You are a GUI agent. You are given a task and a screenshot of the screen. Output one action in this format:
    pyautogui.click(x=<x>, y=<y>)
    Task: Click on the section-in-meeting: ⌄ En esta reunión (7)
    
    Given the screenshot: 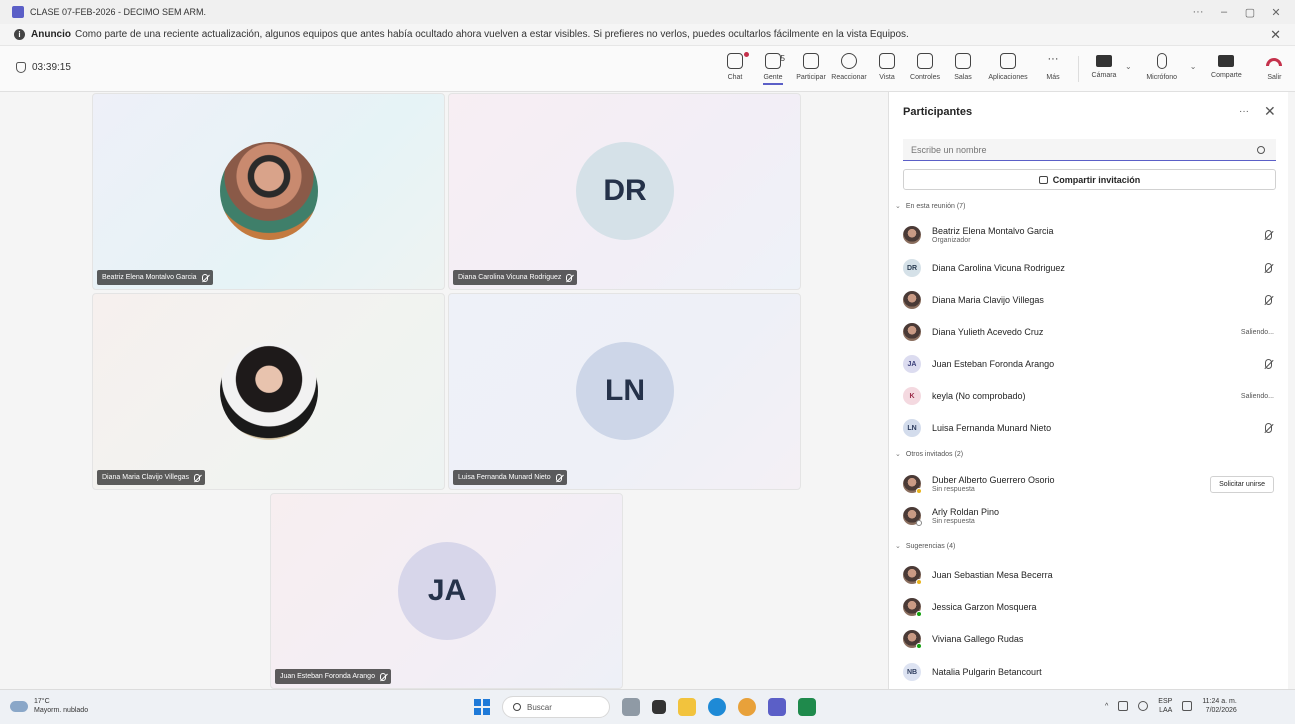 What is the action you would take?
    pyautogui.click(x=930, y=206)
    